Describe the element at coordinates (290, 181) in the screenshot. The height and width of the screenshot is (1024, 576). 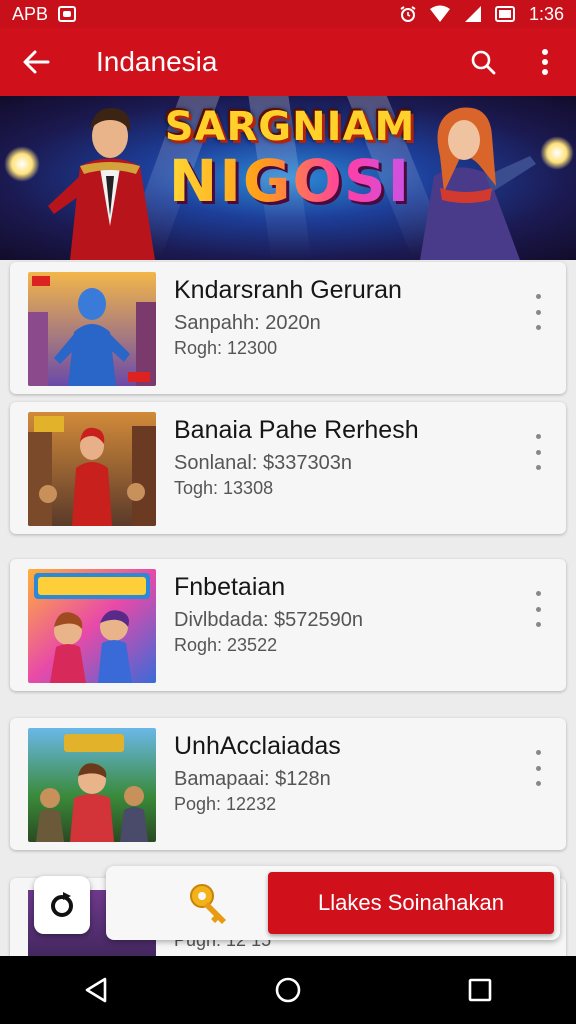
I see `banner-title-line2: NIGOSI` at that location.